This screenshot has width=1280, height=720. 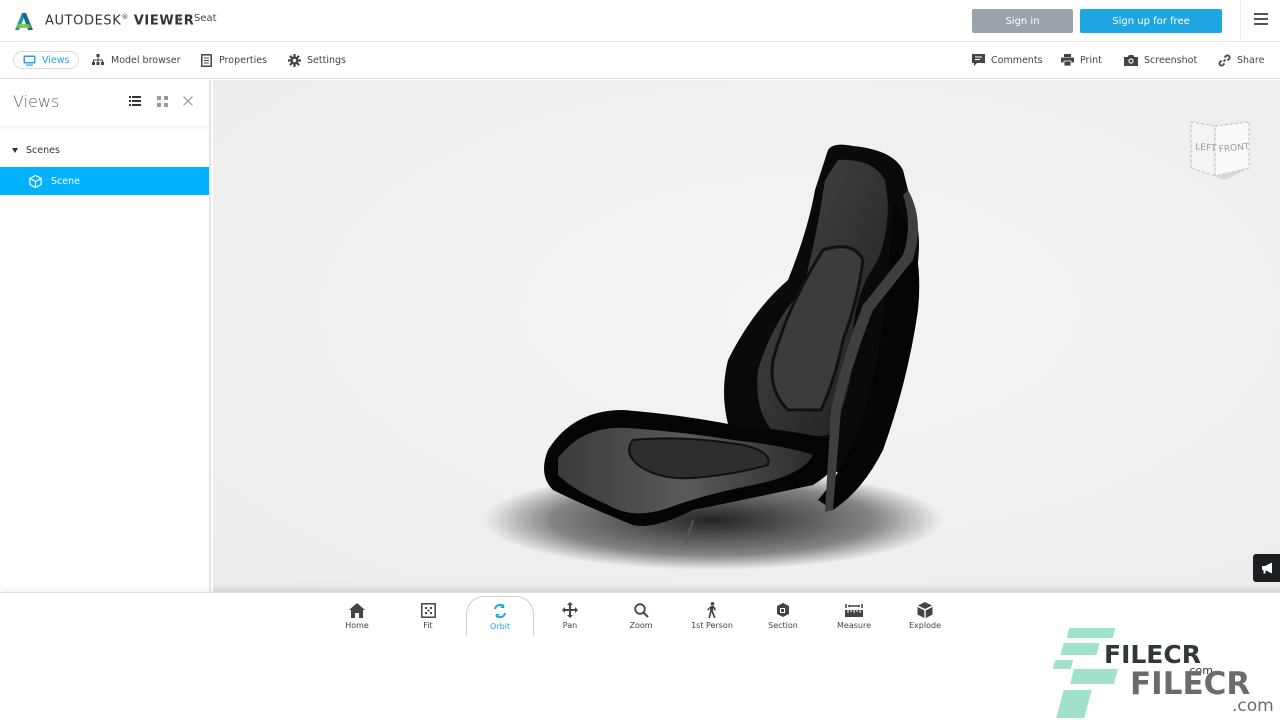 What do you see at coordinates (36, 101) in the screenshot?
I see `panel-title: Views` at bounding box center [36, 101].